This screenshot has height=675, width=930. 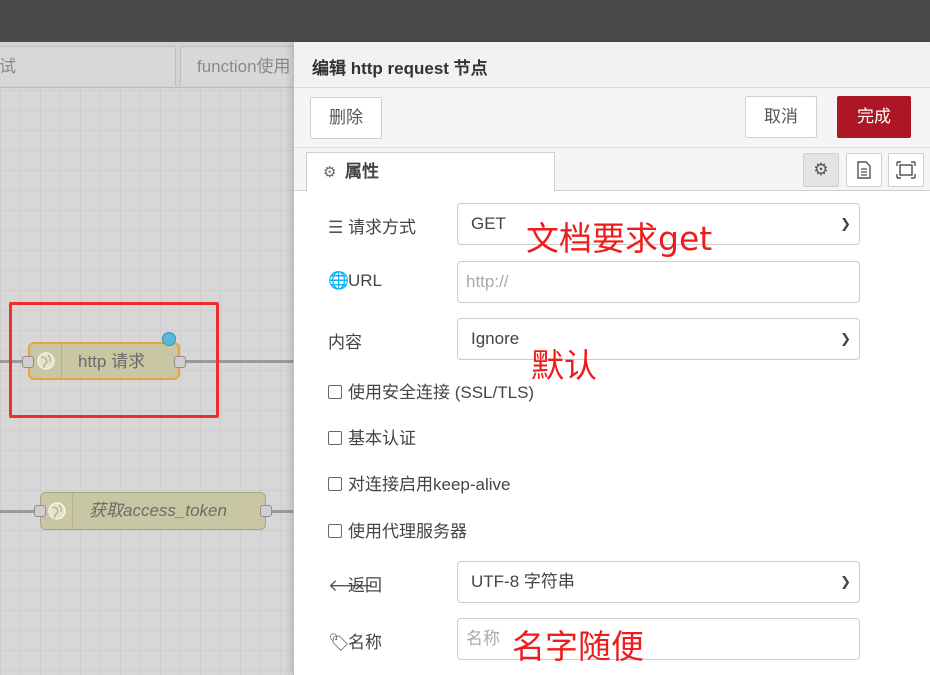 What do you see at coordinates (365, 585) in the screenshot?
I see `return-label-text: 返回` at bounding box center [365, 585].